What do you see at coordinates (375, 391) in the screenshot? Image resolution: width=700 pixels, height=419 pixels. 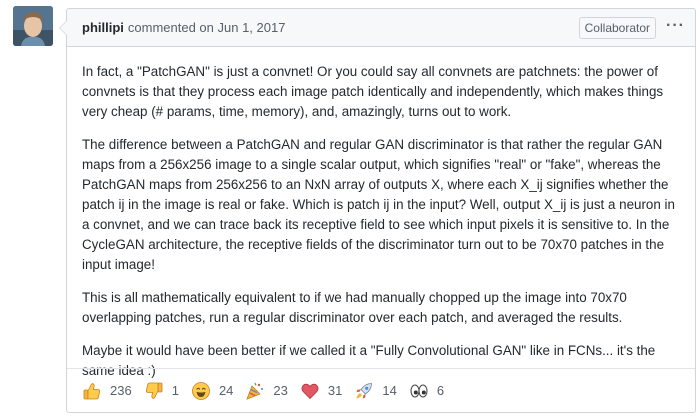 I see `reaction-rocket: 14` at bounding box center [375, 391].